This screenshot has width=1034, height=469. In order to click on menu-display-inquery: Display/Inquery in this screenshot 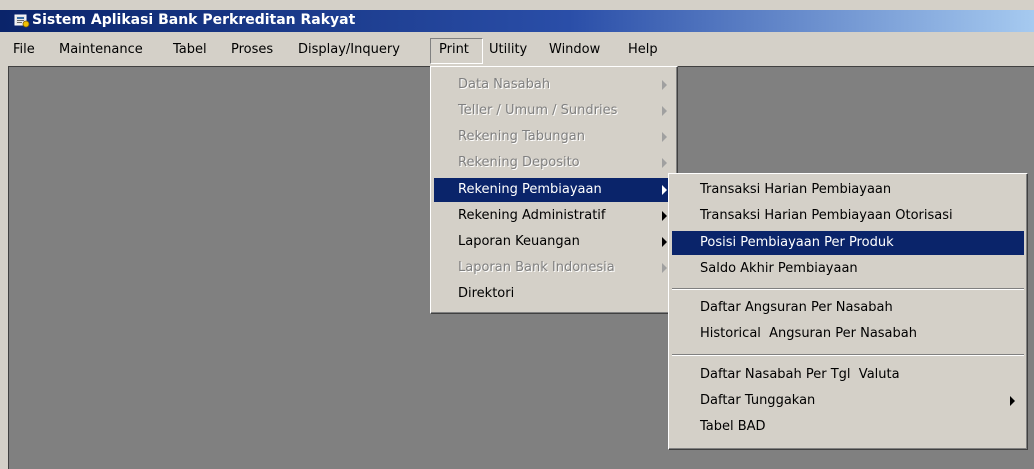, I will do `click(349, 49)`.